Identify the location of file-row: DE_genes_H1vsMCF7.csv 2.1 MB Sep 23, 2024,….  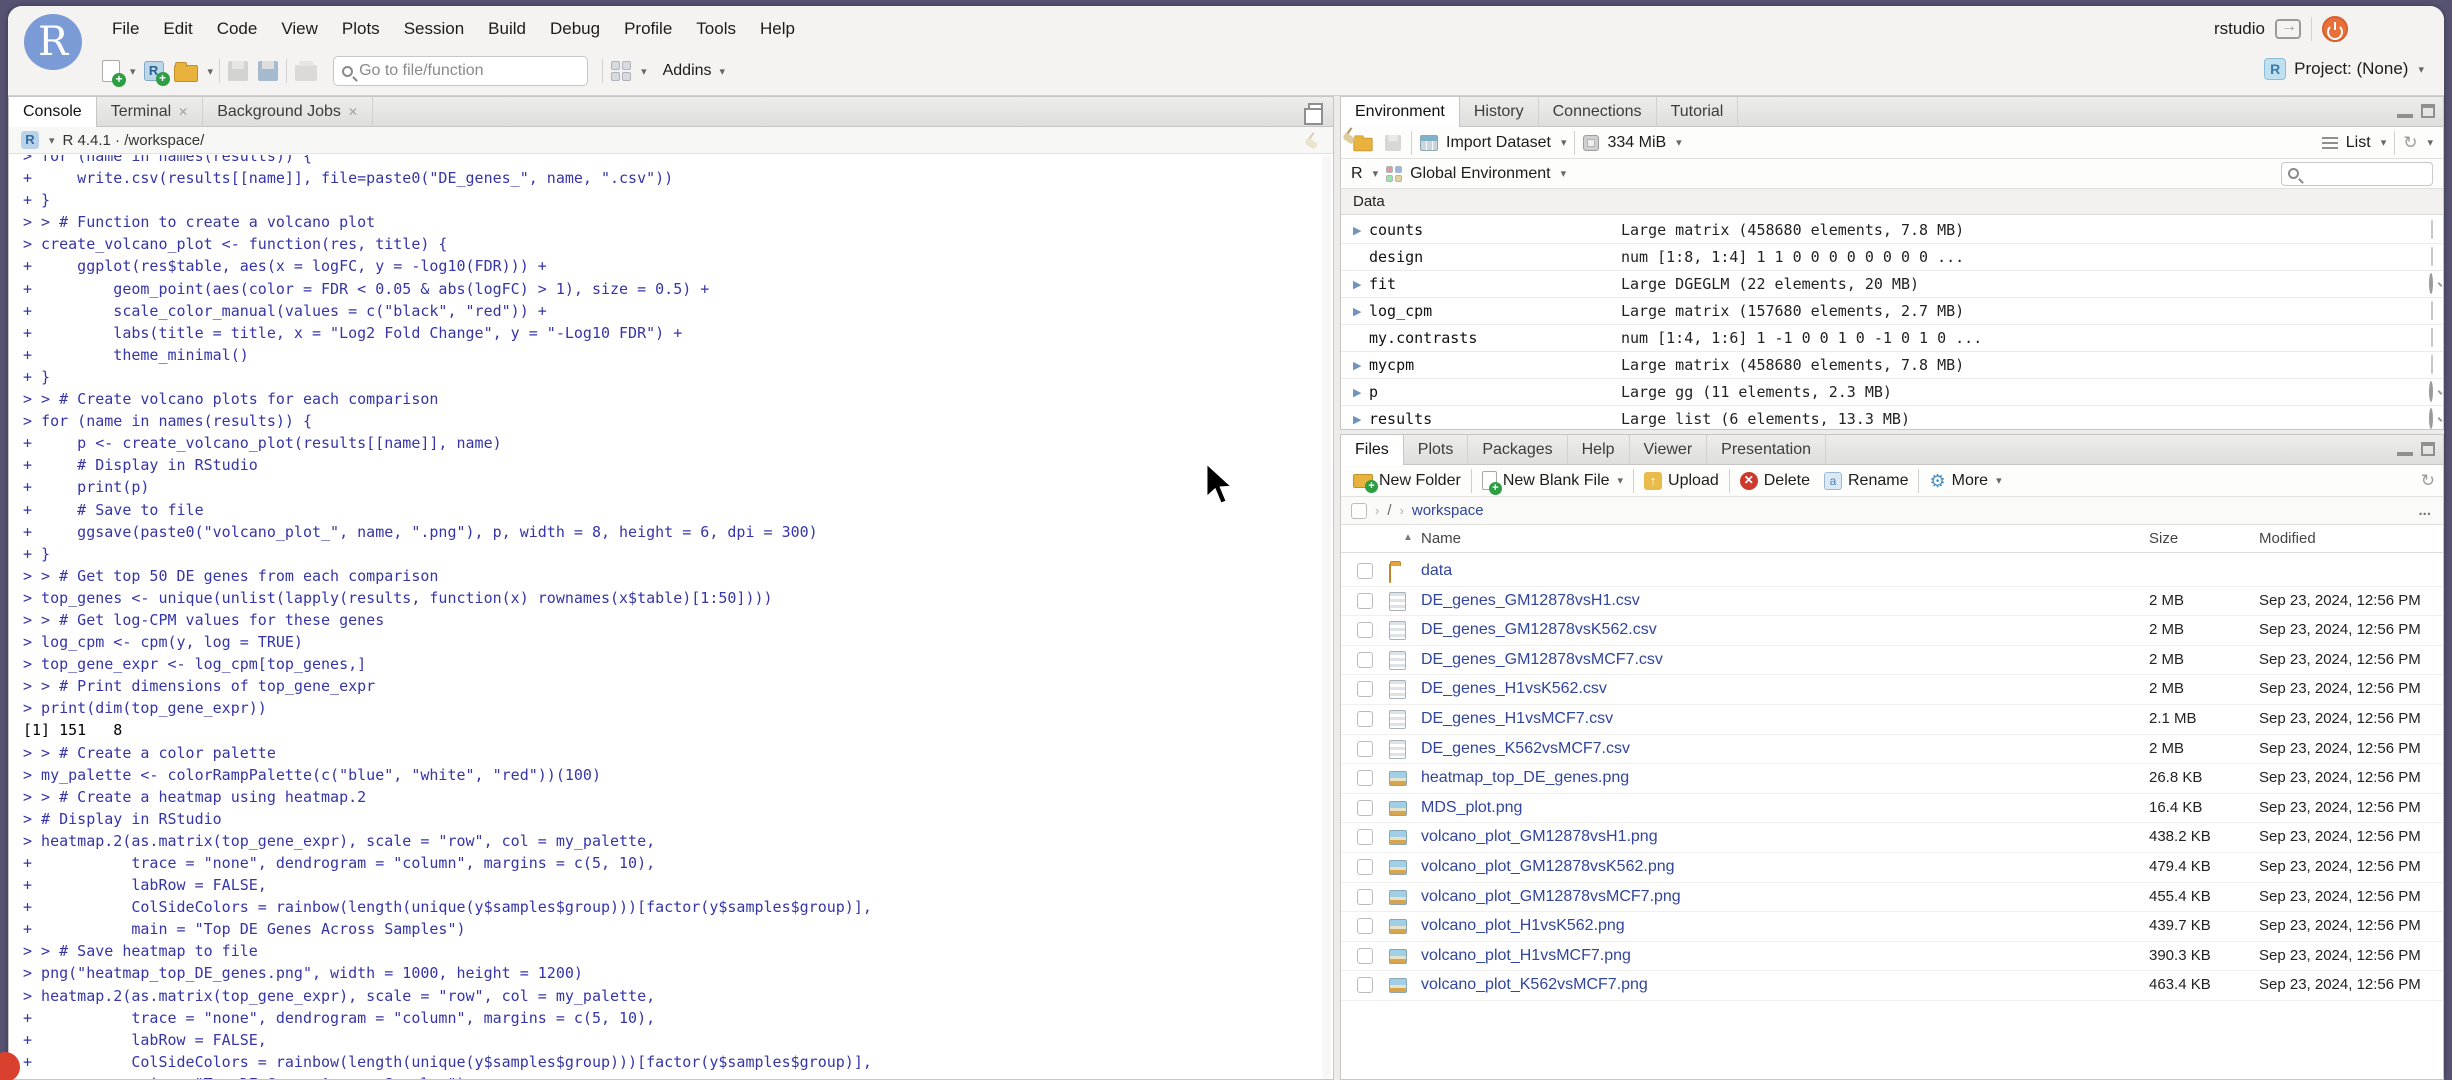
(1892, 720).